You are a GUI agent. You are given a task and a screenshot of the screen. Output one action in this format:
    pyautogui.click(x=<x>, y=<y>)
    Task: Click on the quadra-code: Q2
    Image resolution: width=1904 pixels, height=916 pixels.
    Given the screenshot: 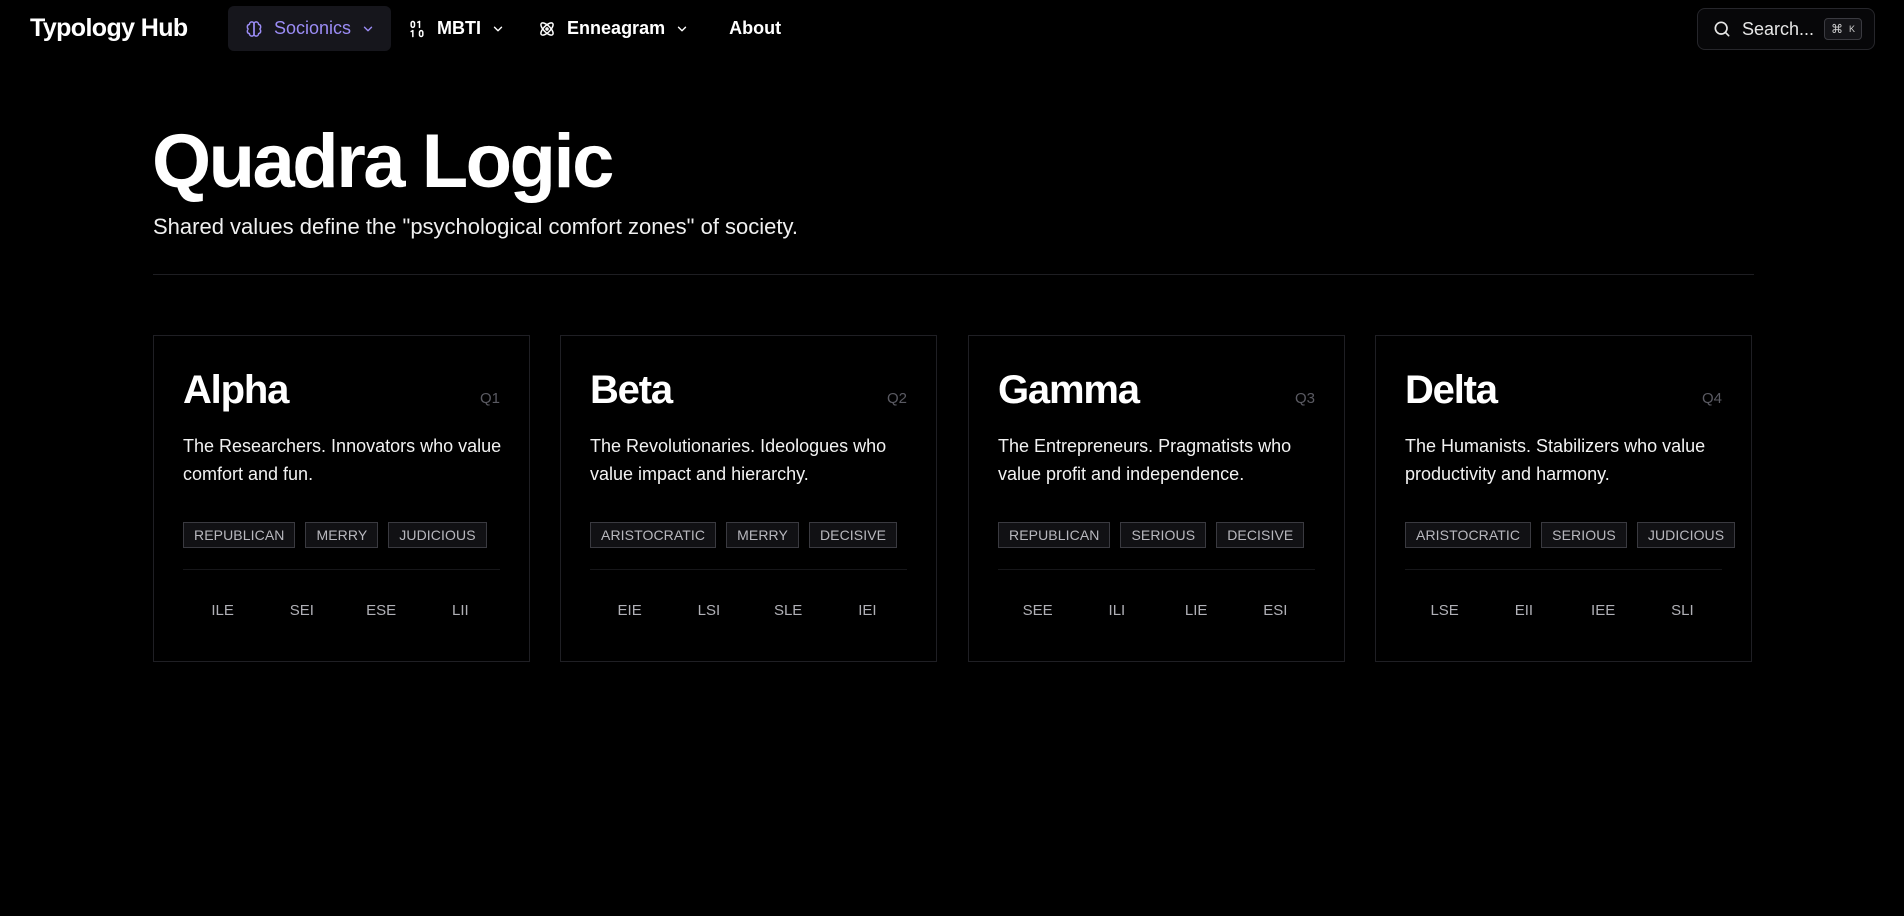 What is the action you would take?
    pyautogui.click(x=896, y=398)
    